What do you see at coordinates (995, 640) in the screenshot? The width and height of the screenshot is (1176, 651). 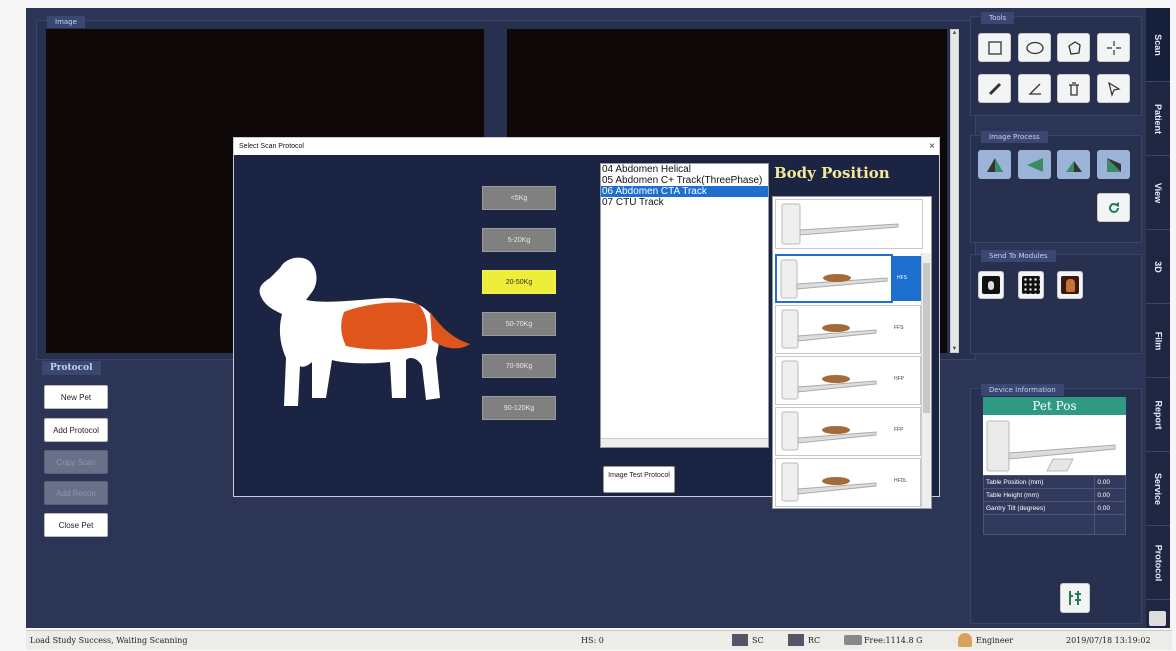 I see `user-name: Engineer` at bounding box center [995, 640].